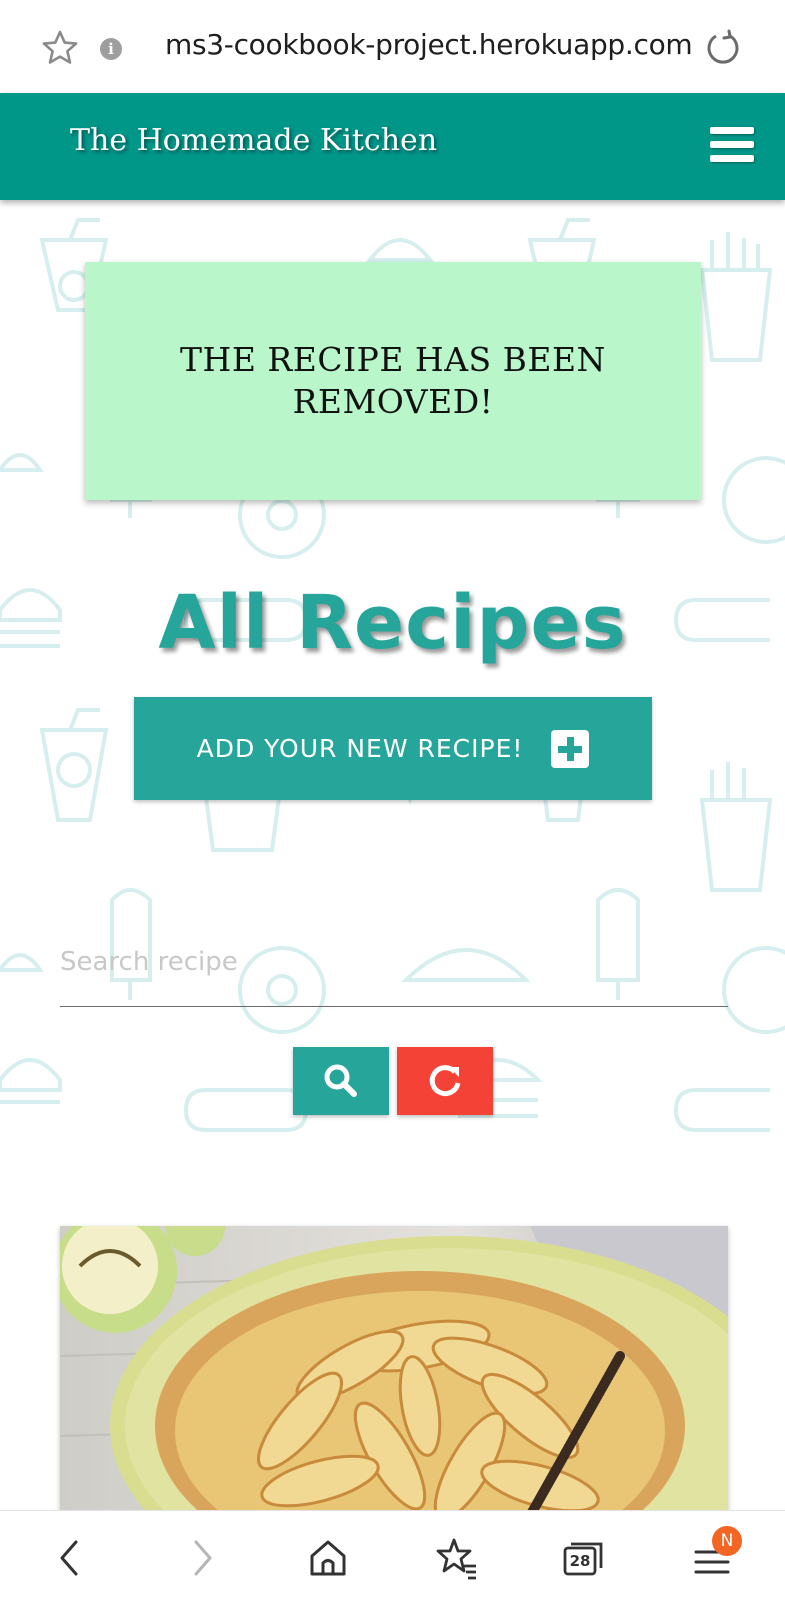  I want to click on search-button, so click(341, 1081).